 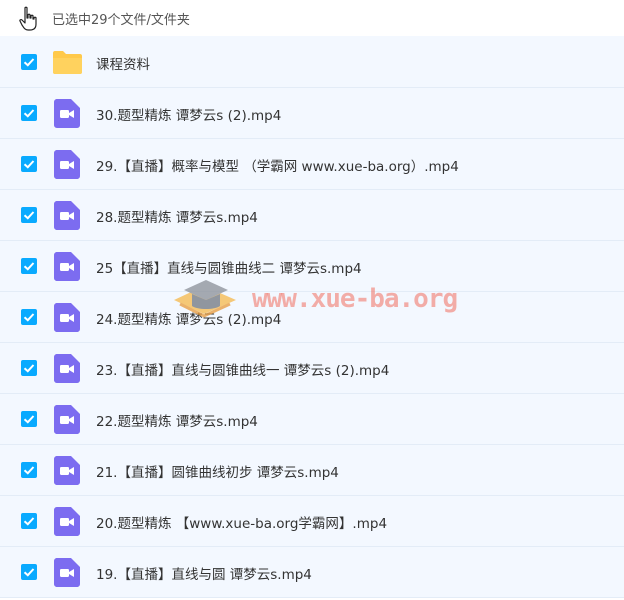 What do you see at coordinates (177, 422) in the screenshot?
I see `file-name: 22.题型精炼 谭梦云s.mp4` at bounding box center [177, 422].